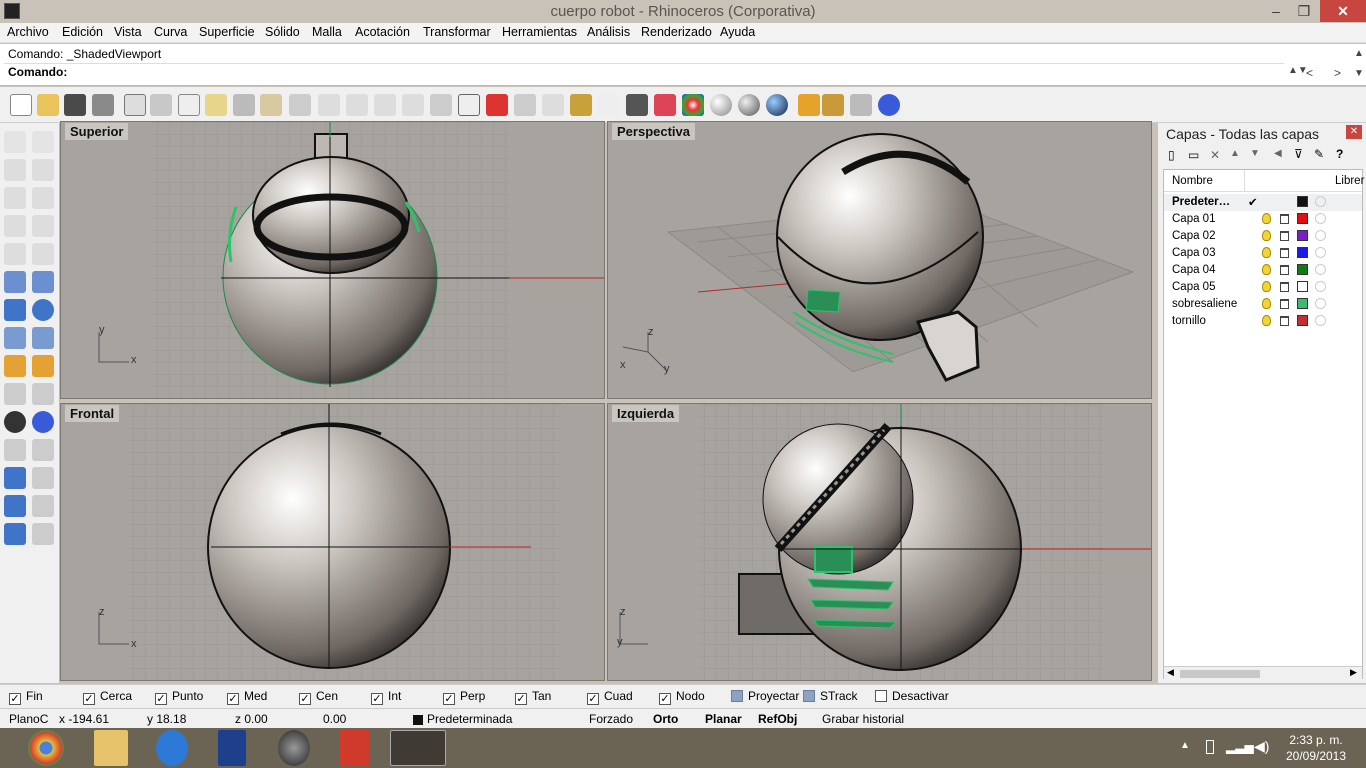 This screenshot has height=768, width=1366. Describe the element at coordinates (43, 226) in the screenshot. I see `rectangle-icon` at that location.